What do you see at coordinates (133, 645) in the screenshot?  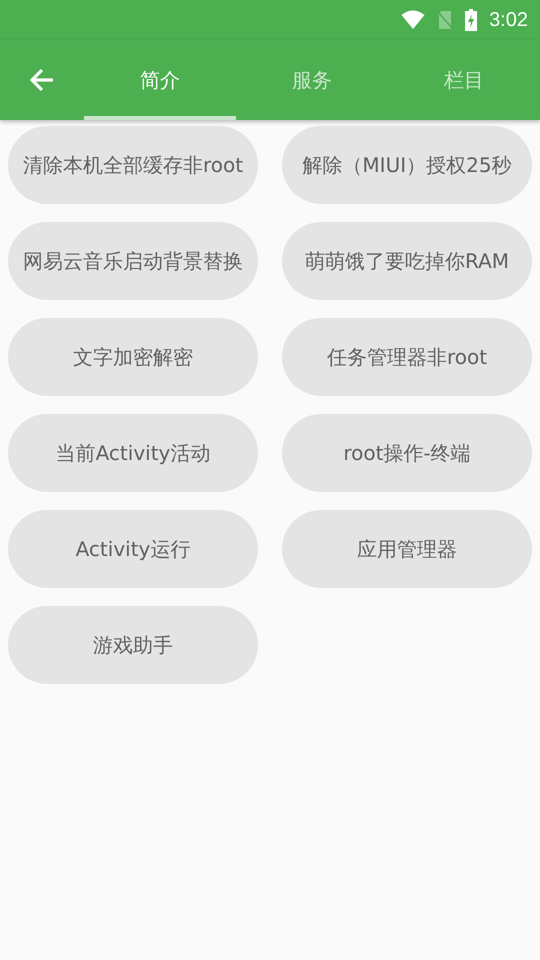 I see `action-button: 游戏助手` at bounding box center [133, 645].